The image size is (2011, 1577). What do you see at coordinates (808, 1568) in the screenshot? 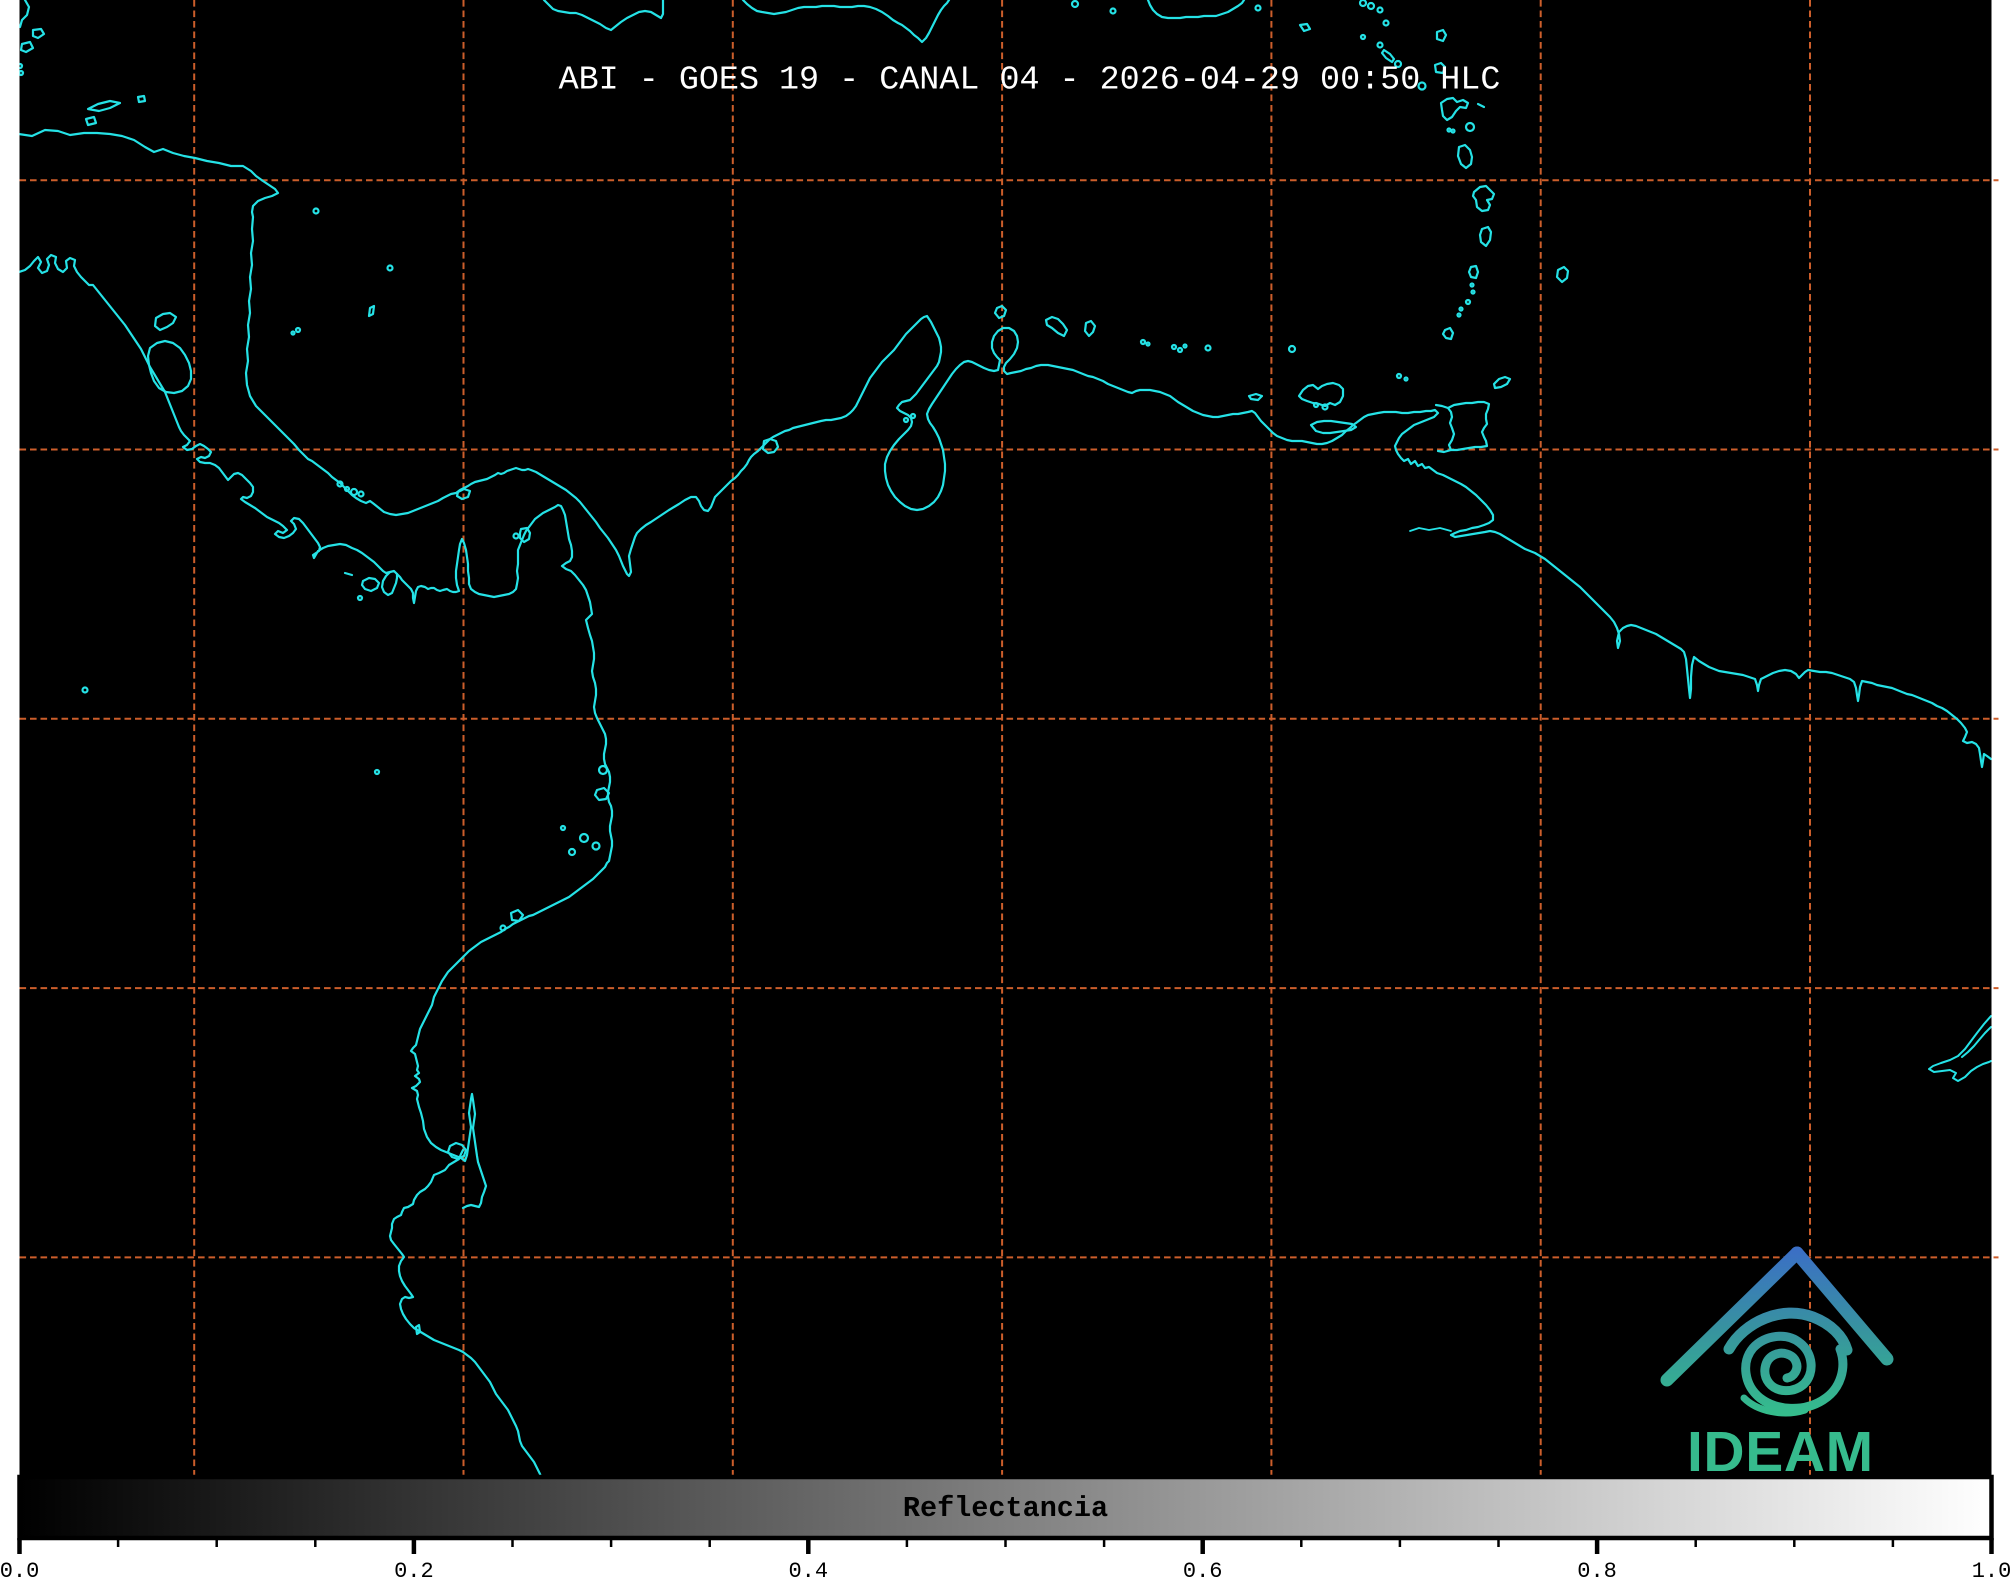
I see `svg-text: 0.4` at bounding box center [808, 1568].